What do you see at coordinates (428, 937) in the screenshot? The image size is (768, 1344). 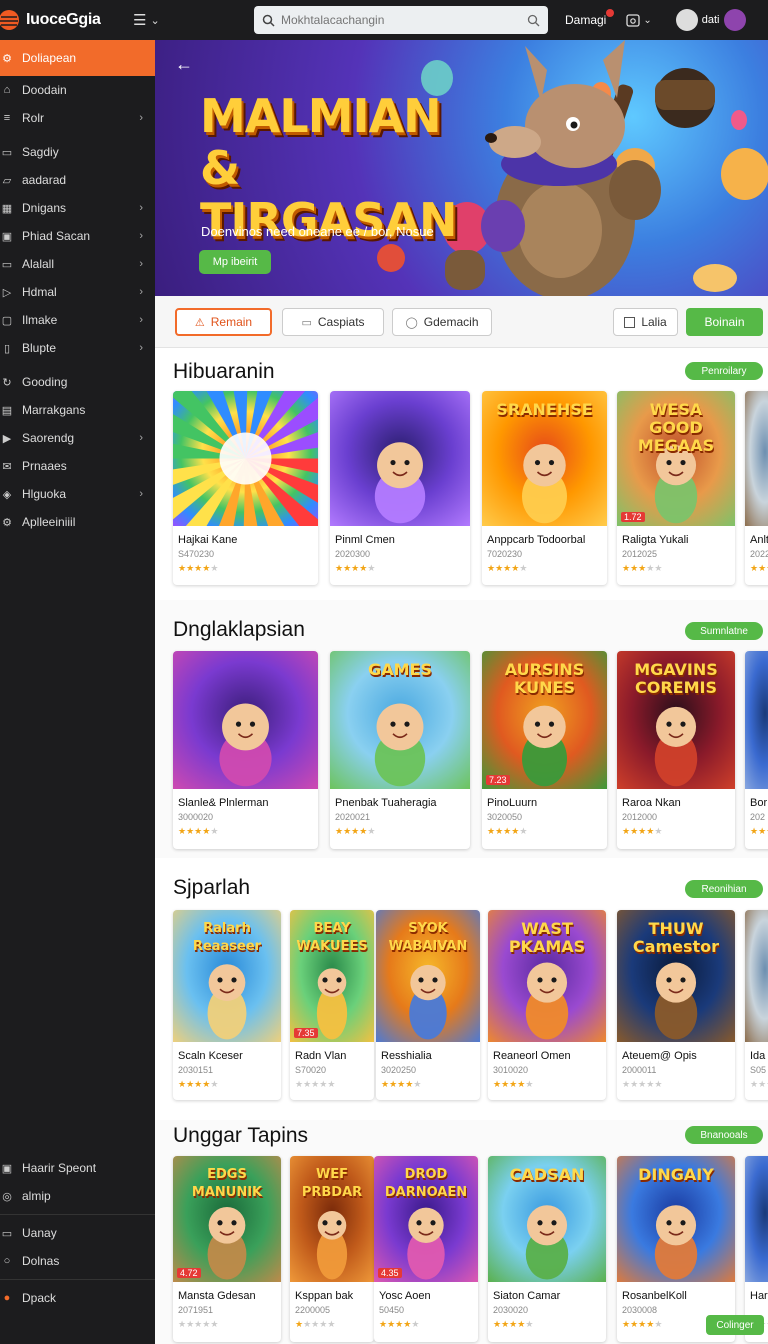 I see `game-thumbnail-title: SYOK WABAIVAN` at bounding box center [428, 937].